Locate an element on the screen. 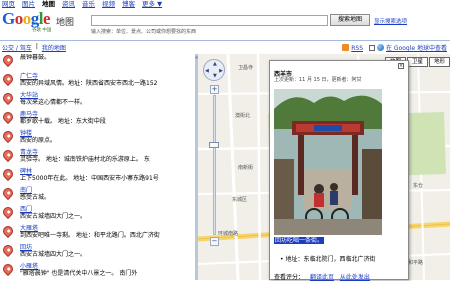  topnav-link: 网页 is located at coordinates (8, 4).